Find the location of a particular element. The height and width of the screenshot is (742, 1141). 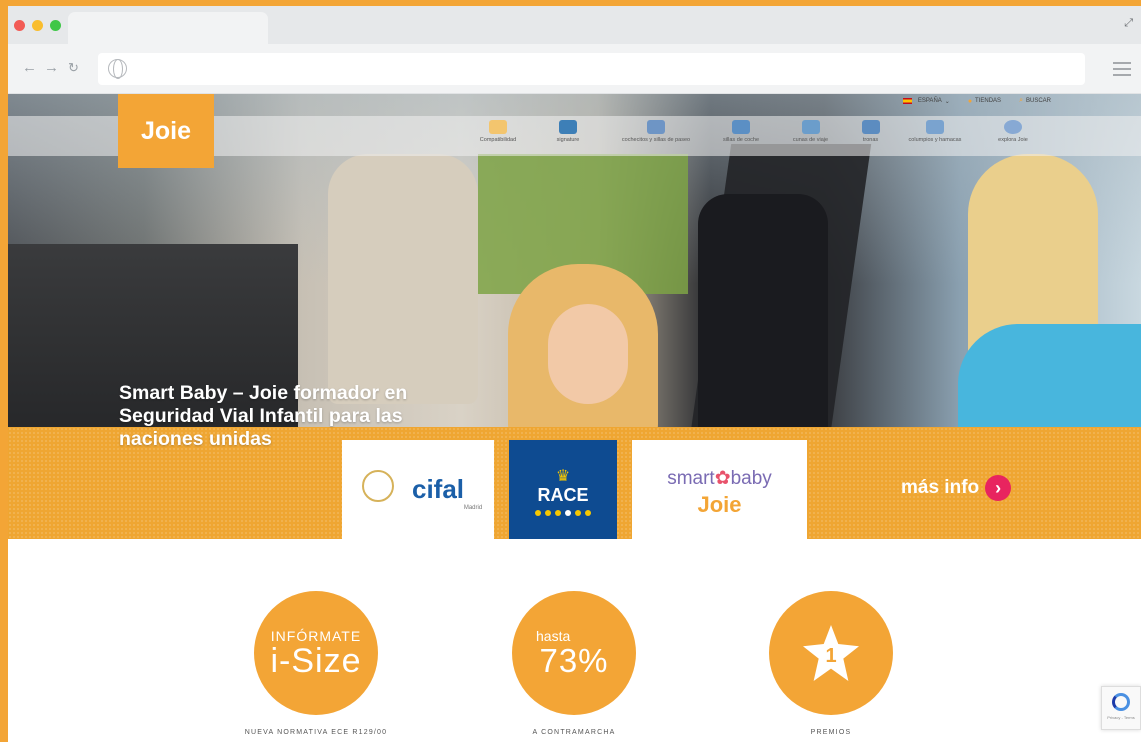

nav-tronas: tronas is located at coordinates (870, 129).